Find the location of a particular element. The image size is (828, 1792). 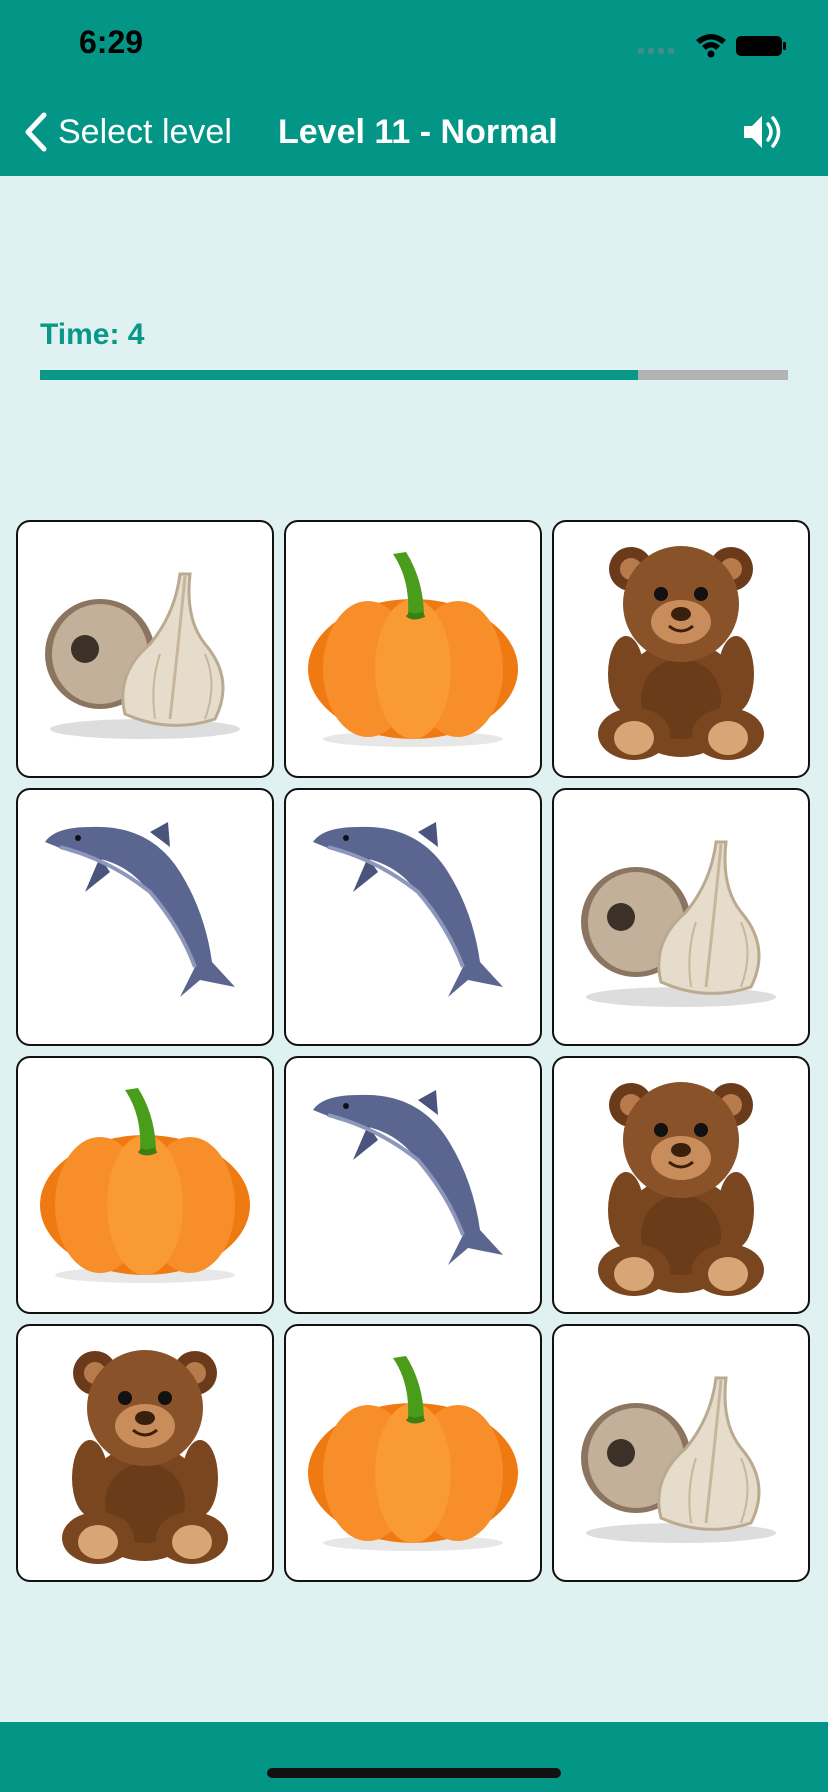

timer-progress-fill is located at coordinates (339, 375).